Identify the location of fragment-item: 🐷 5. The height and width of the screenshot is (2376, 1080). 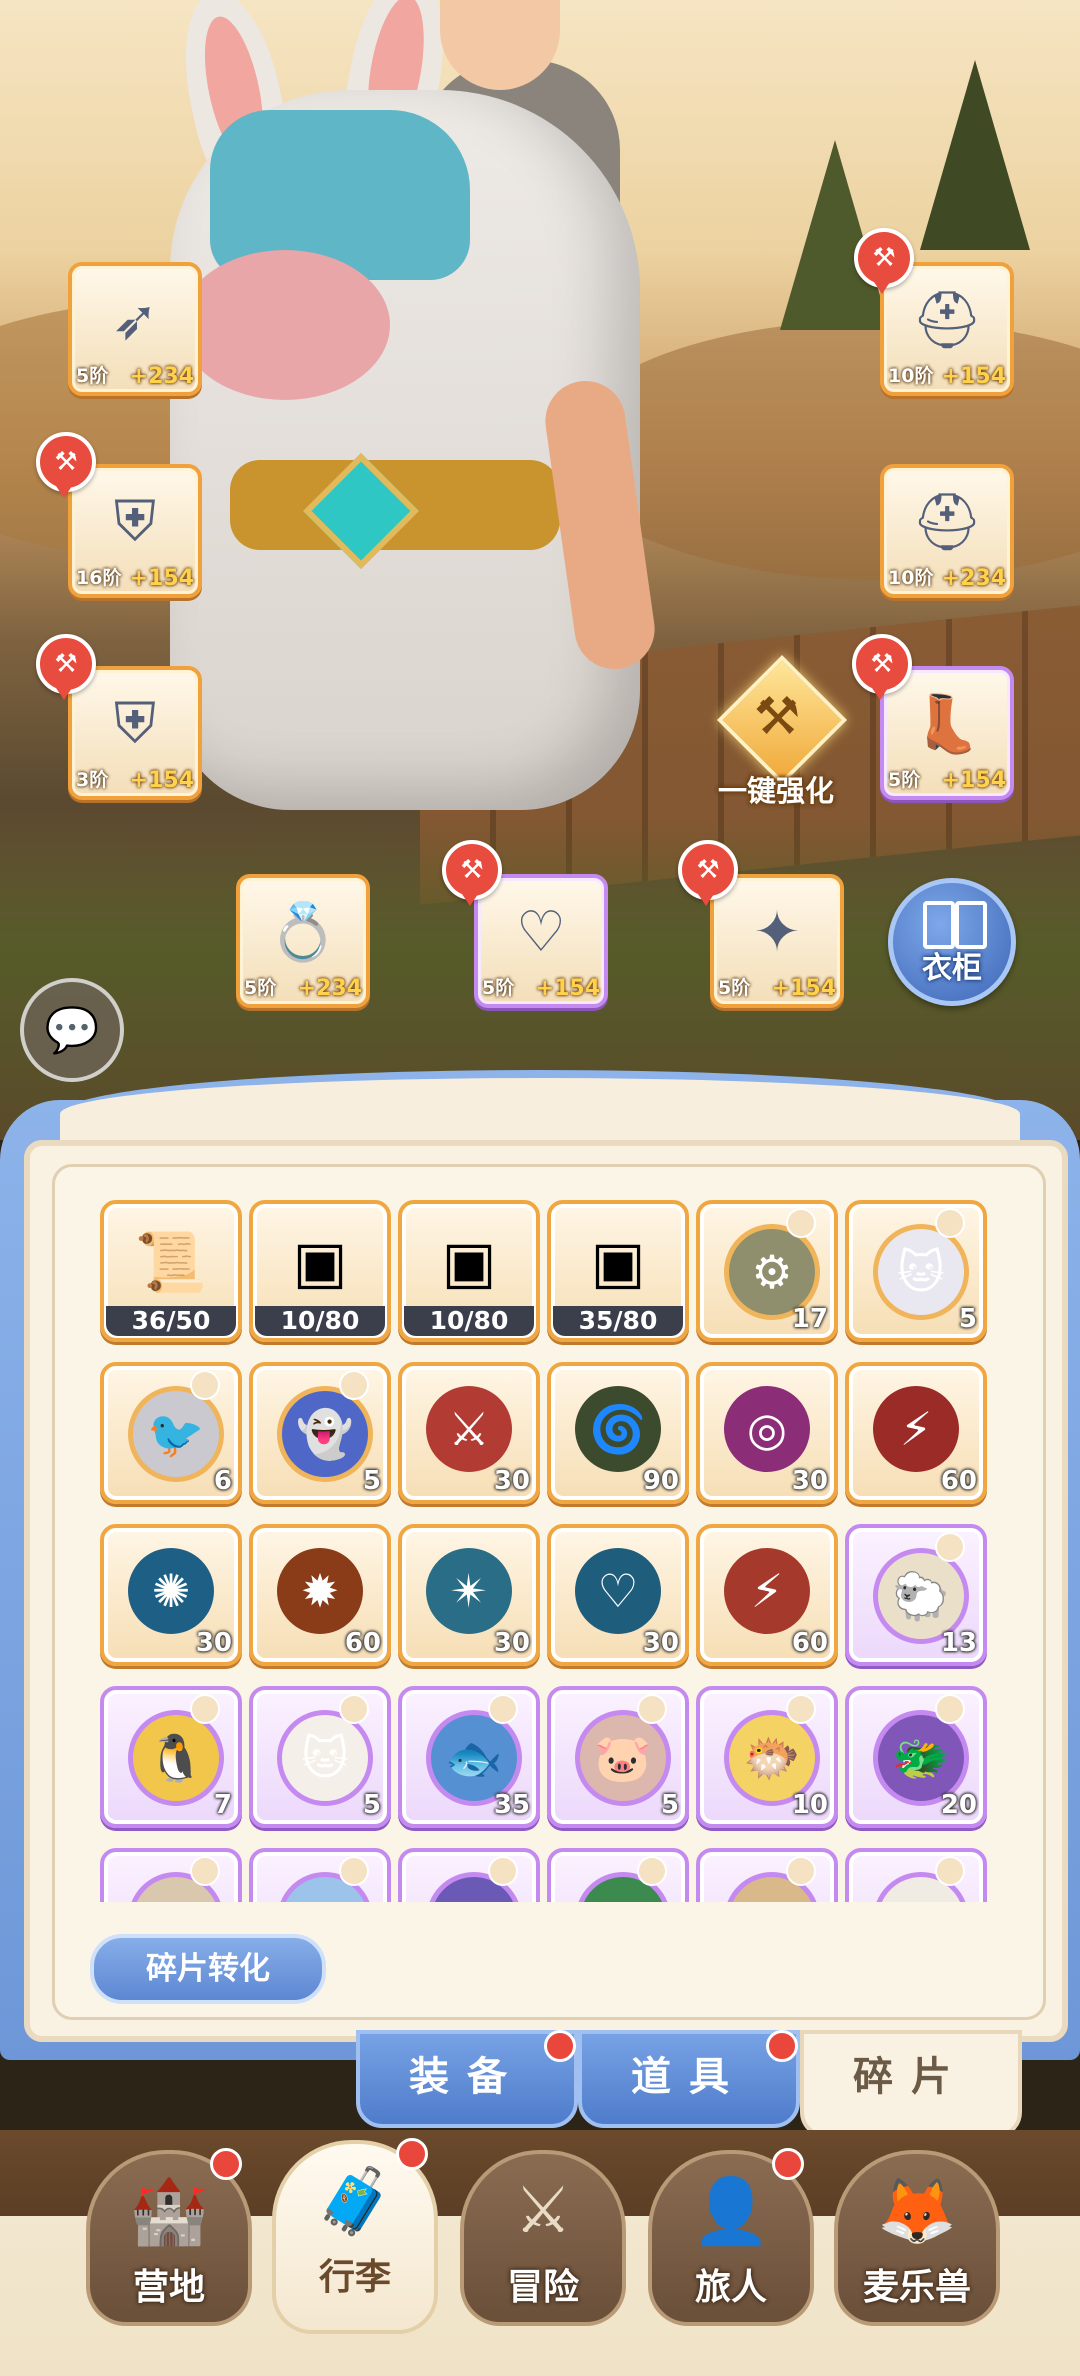
(618, 1757).